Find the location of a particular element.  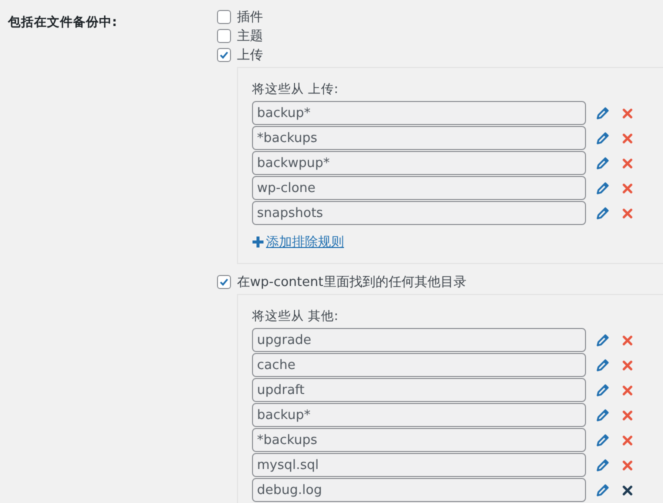

input-field: wp-clone is located at coordinates (419, 188).